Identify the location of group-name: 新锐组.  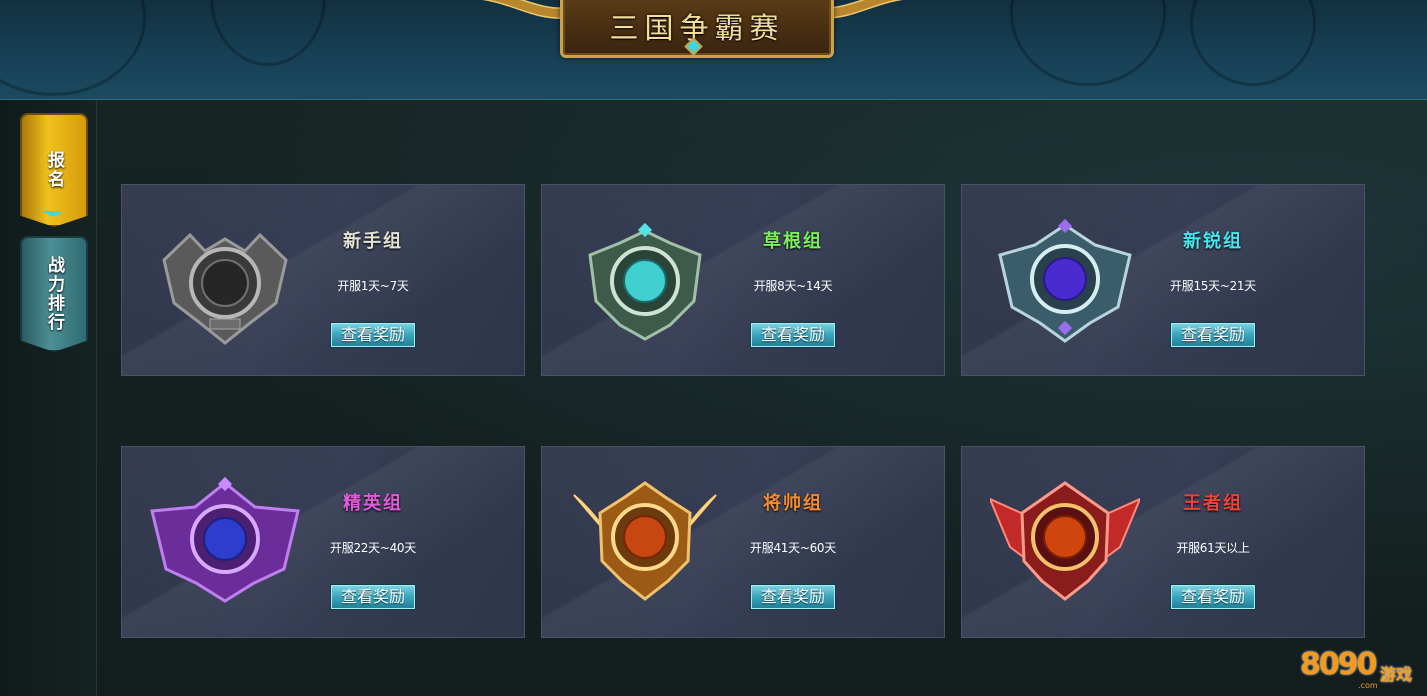
(1213, 241).